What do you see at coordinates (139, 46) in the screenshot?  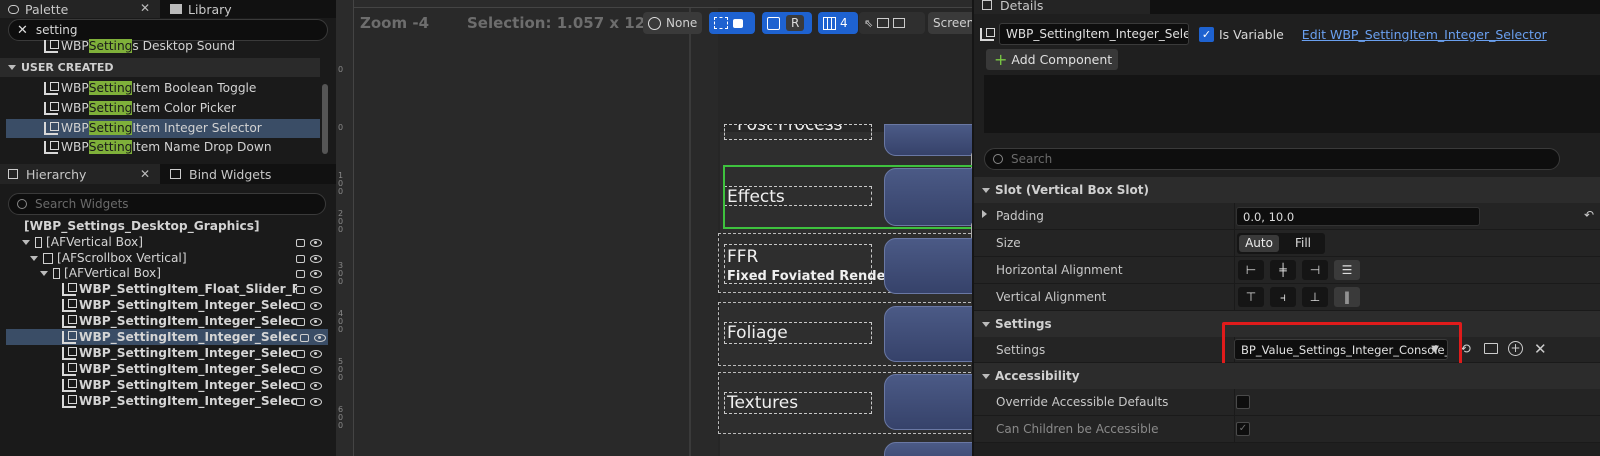 I see `palette-item-desktop-sound: WBP Setting s Desktop Sound` at bounding box center [139, 46].